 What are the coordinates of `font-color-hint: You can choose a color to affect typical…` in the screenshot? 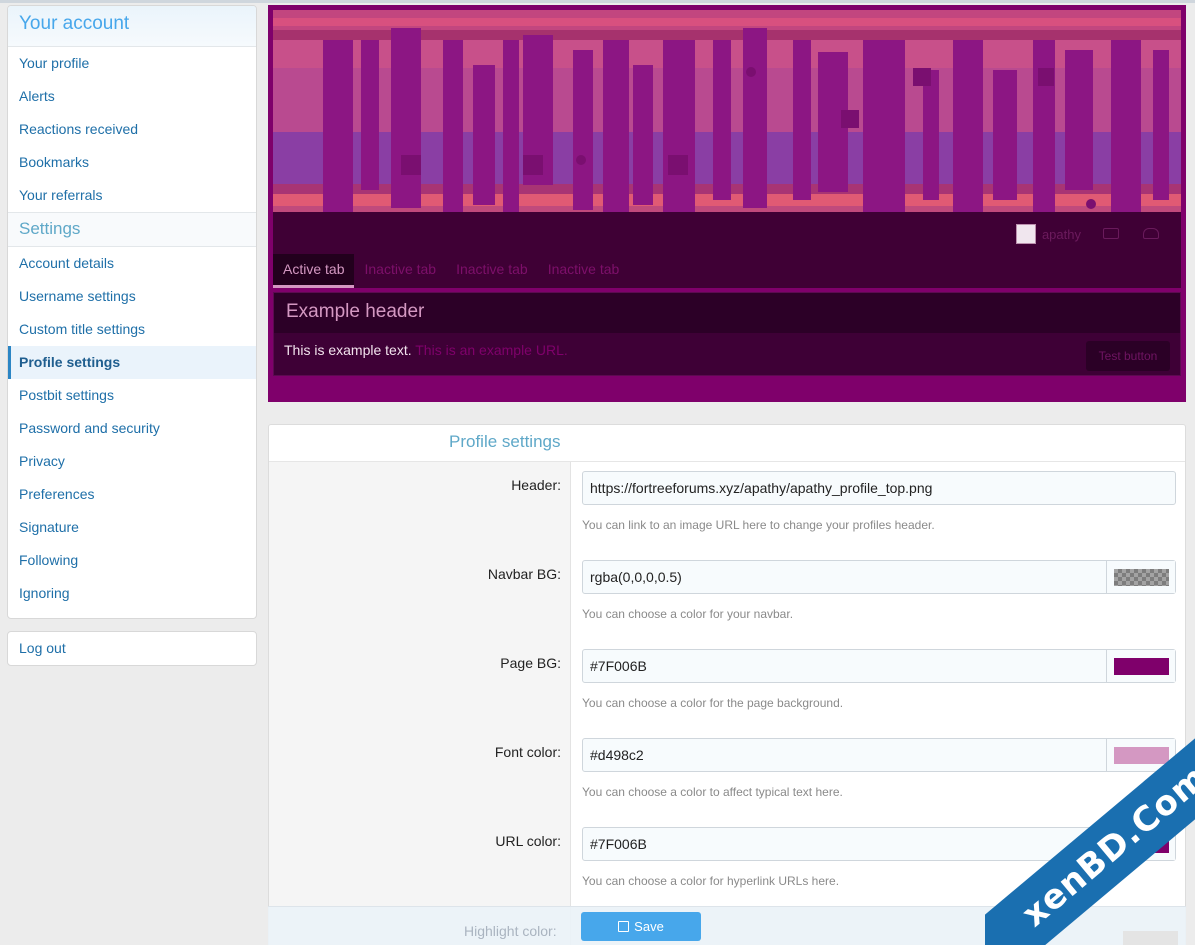 It's located at (712, 792).